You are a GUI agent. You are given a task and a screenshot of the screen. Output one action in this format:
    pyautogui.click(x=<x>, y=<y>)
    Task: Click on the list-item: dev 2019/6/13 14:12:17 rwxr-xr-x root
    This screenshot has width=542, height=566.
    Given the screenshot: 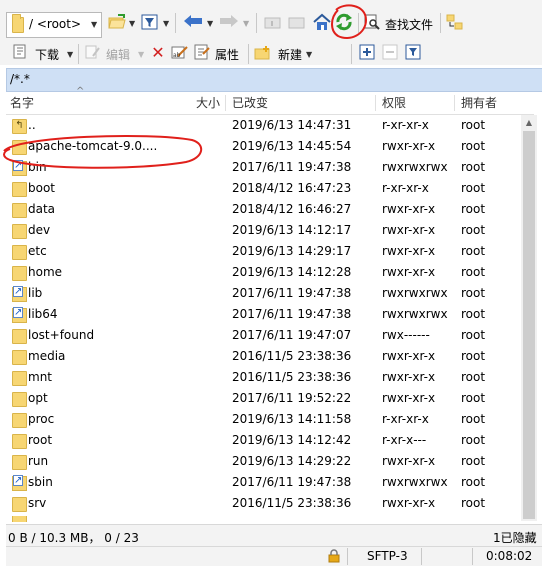 What is the action you would take?
    pyautogui.click(x=263, y=230)
    